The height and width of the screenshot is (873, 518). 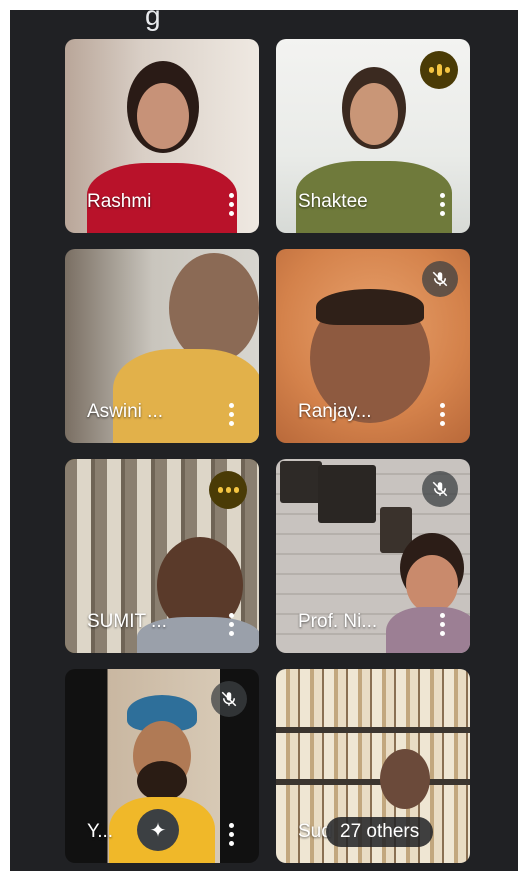 What do you see at coordinates (153, 20) in the screenshot?
I see `header-fragment: g` at bounding box center [153, 20].